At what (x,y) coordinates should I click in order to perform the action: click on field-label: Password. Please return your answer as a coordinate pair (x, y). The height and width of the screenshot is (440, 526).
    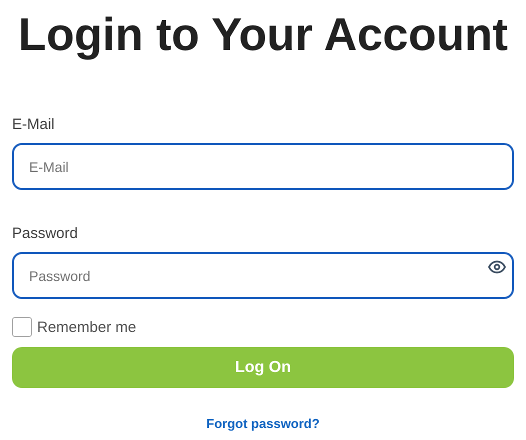
    Looking at the image, I should click on (45, 234).